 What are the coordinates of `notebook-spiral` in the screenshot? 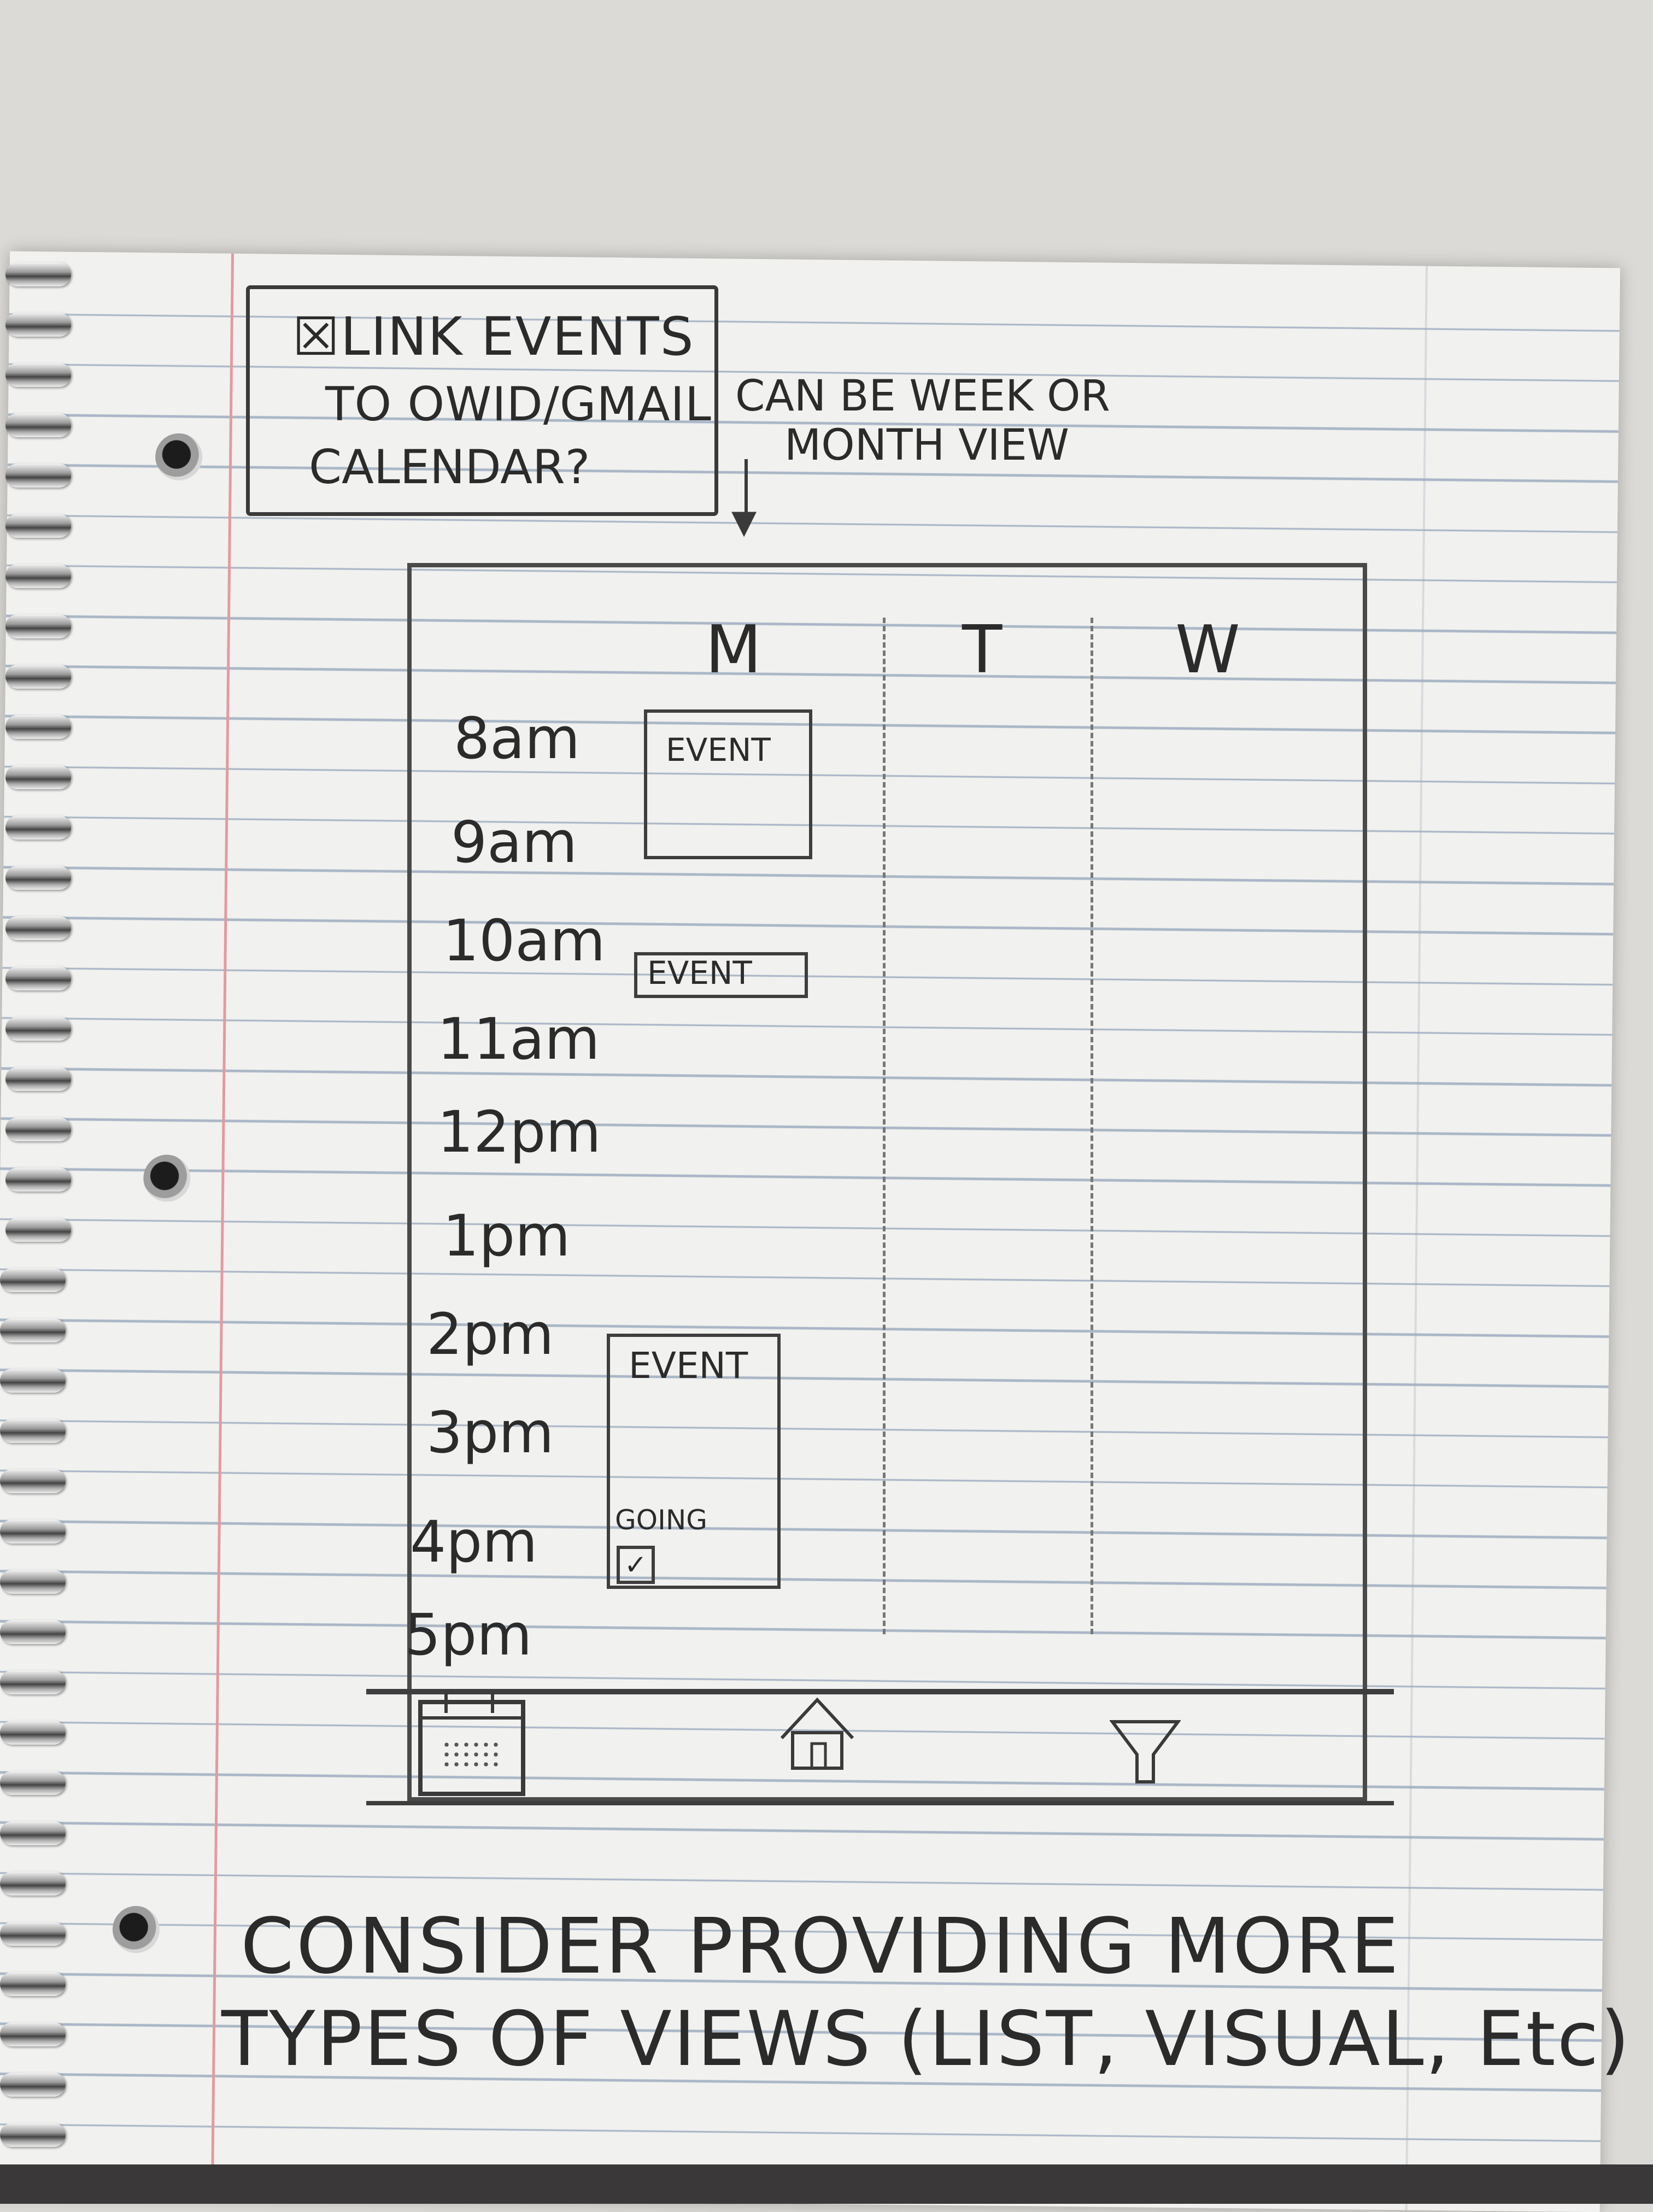 It's located at (41, 1233).